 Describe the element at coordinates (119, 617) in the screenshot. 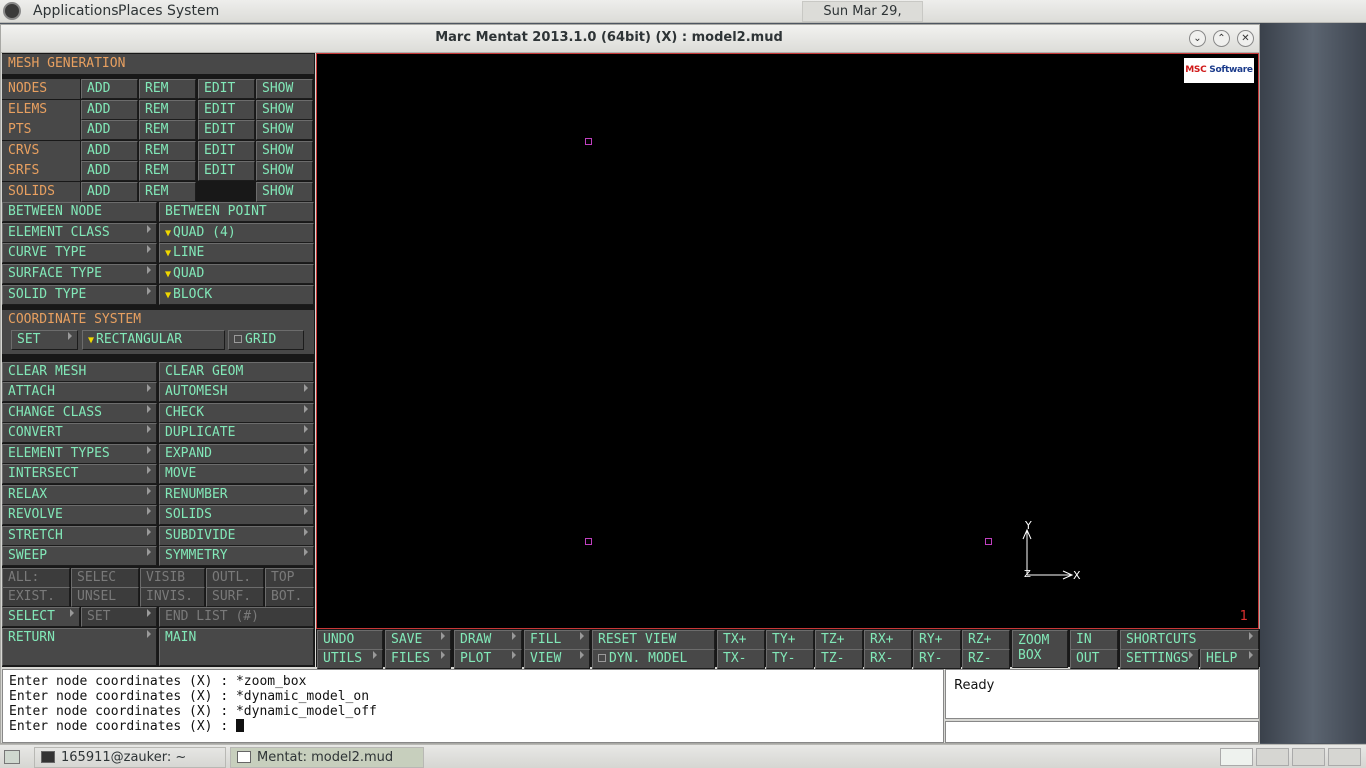

I see `set-button: SET` at that location.